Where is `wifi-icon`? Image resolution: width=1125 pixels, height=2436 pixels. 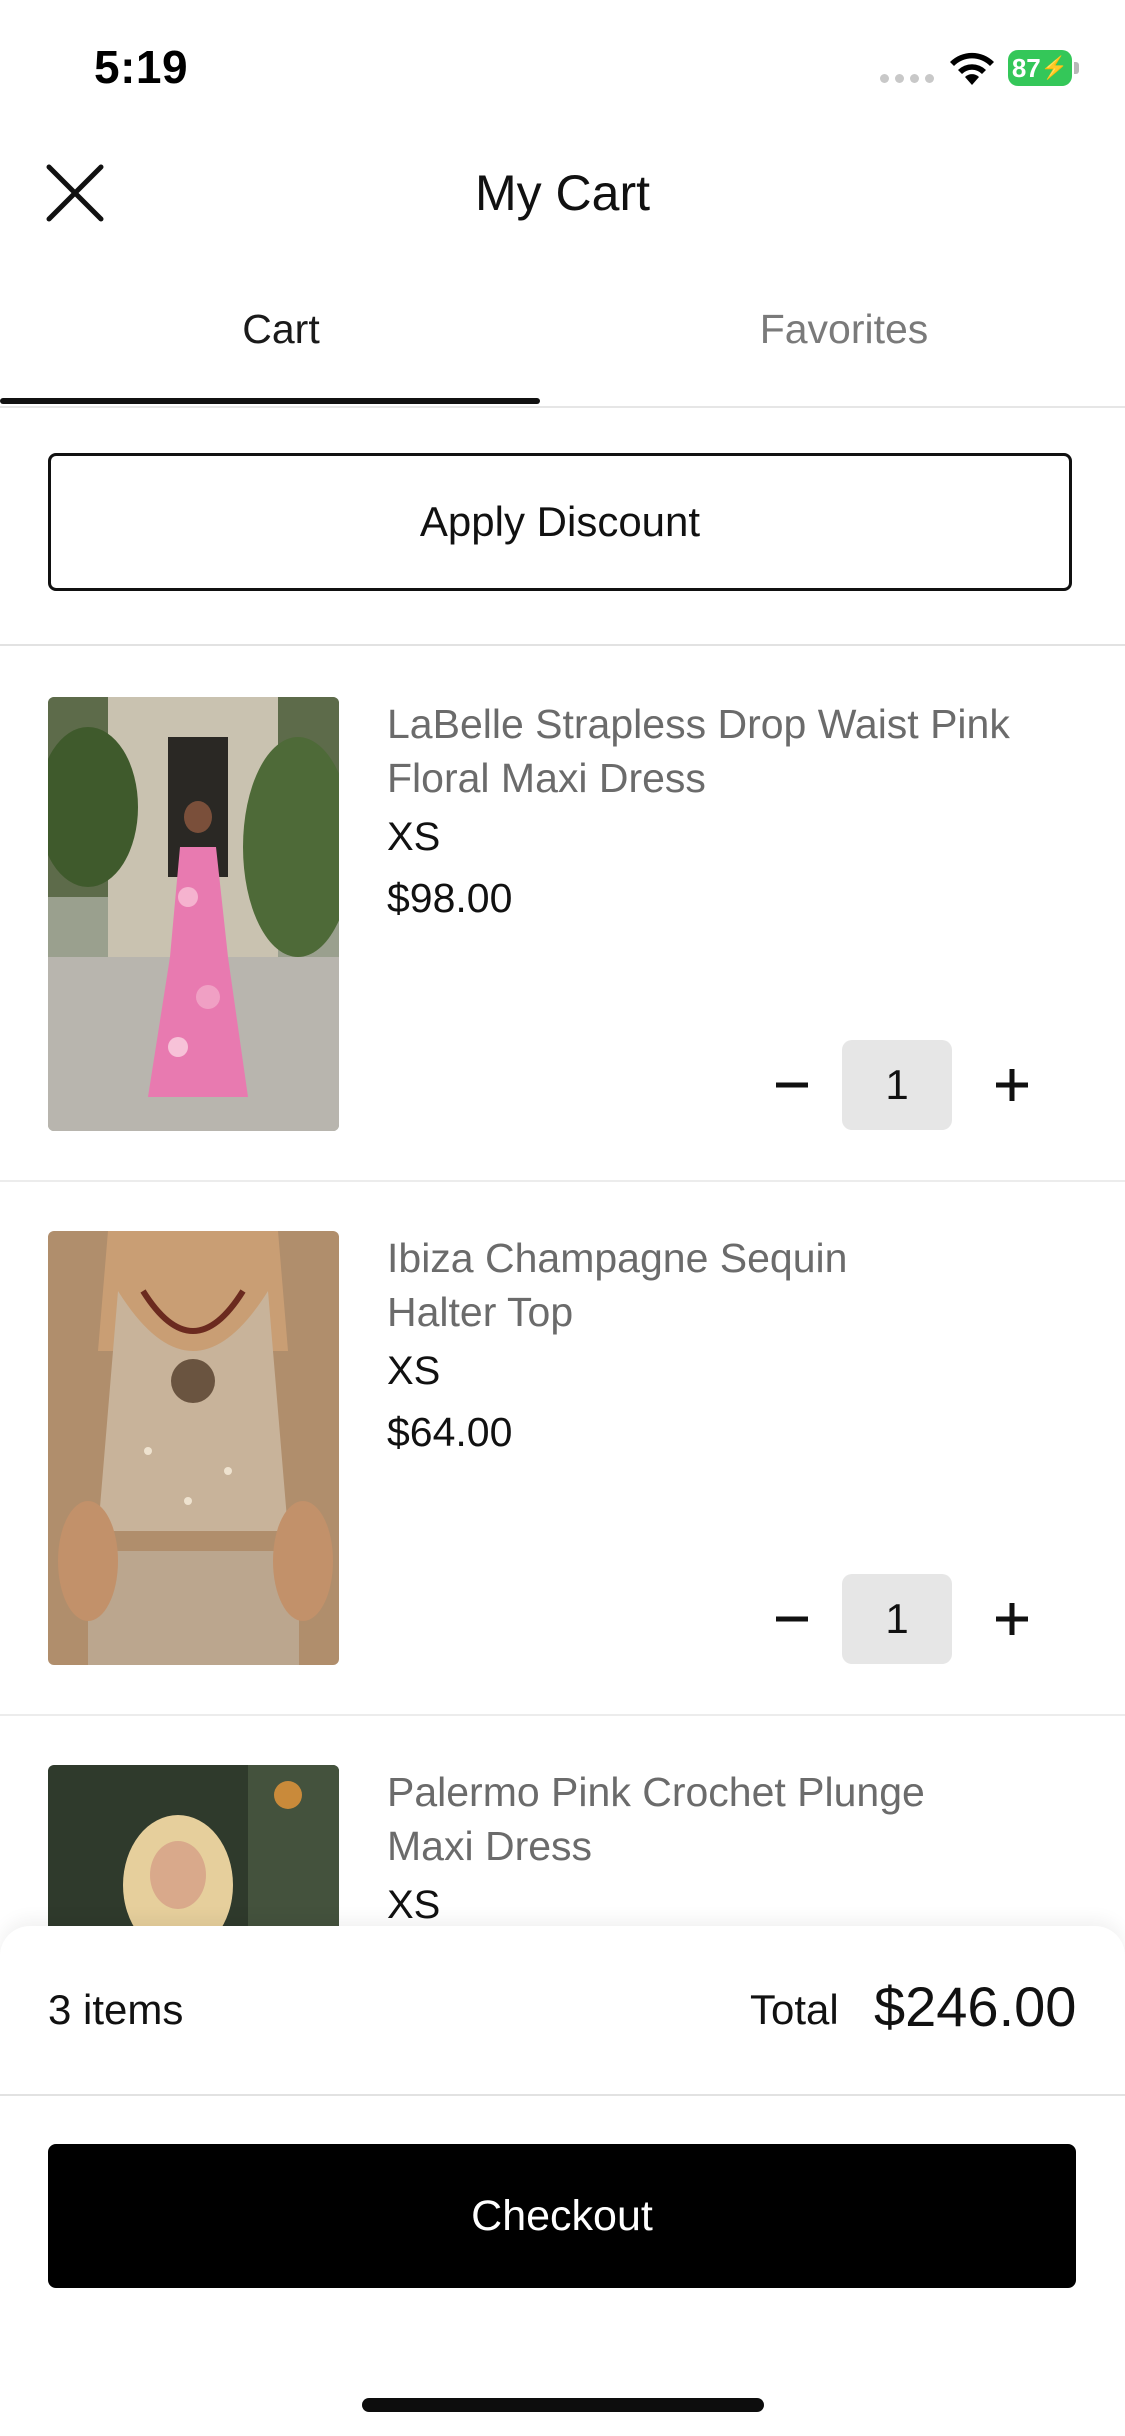
wifi-icon is located at coordinates (972, 68).